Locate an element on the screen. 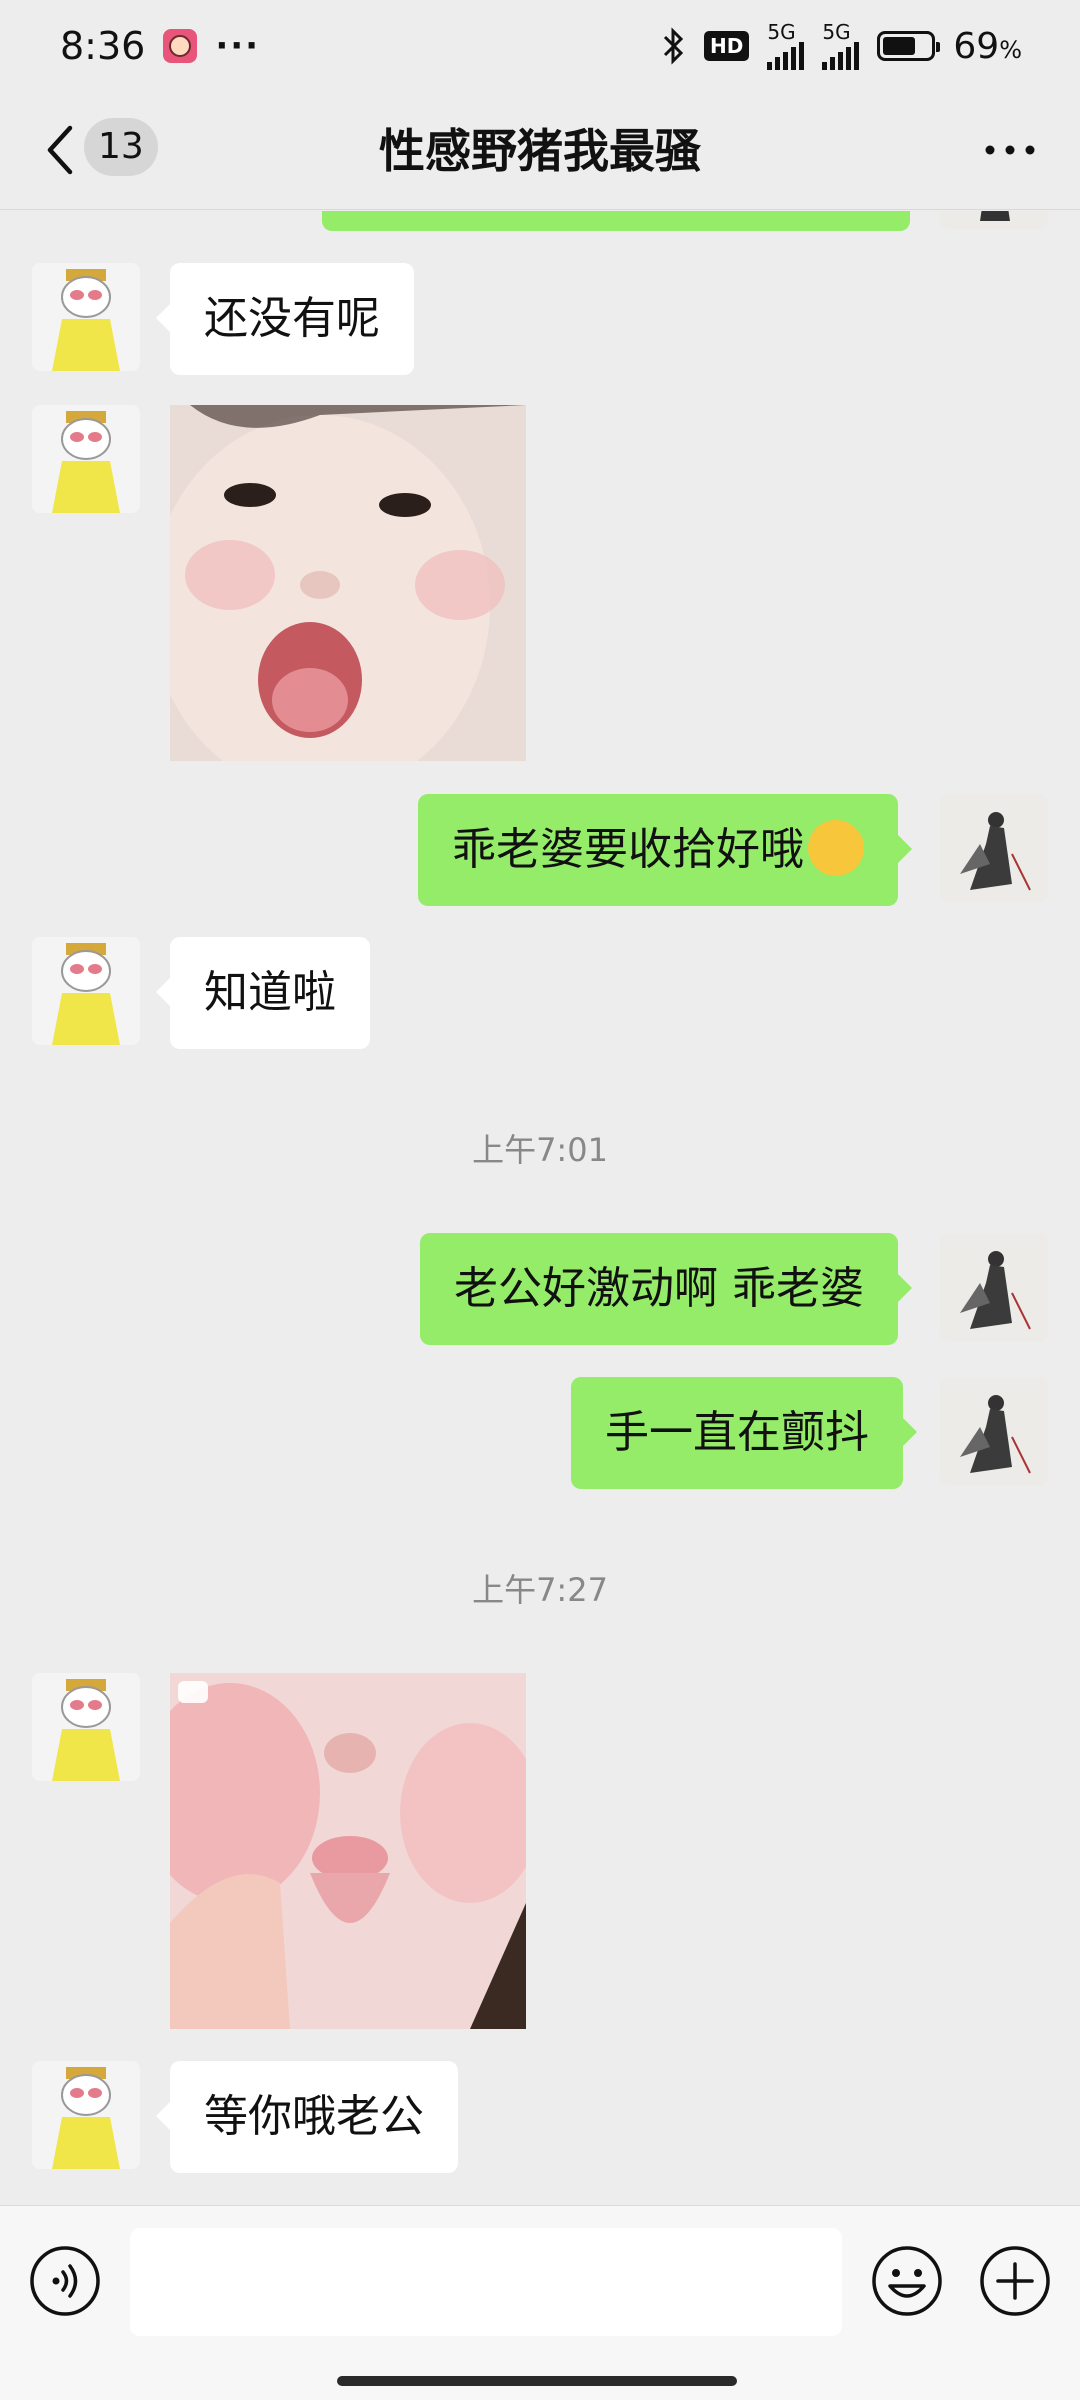  message-timestamp: 上午7:27 is located at coordinates (540, 1590).